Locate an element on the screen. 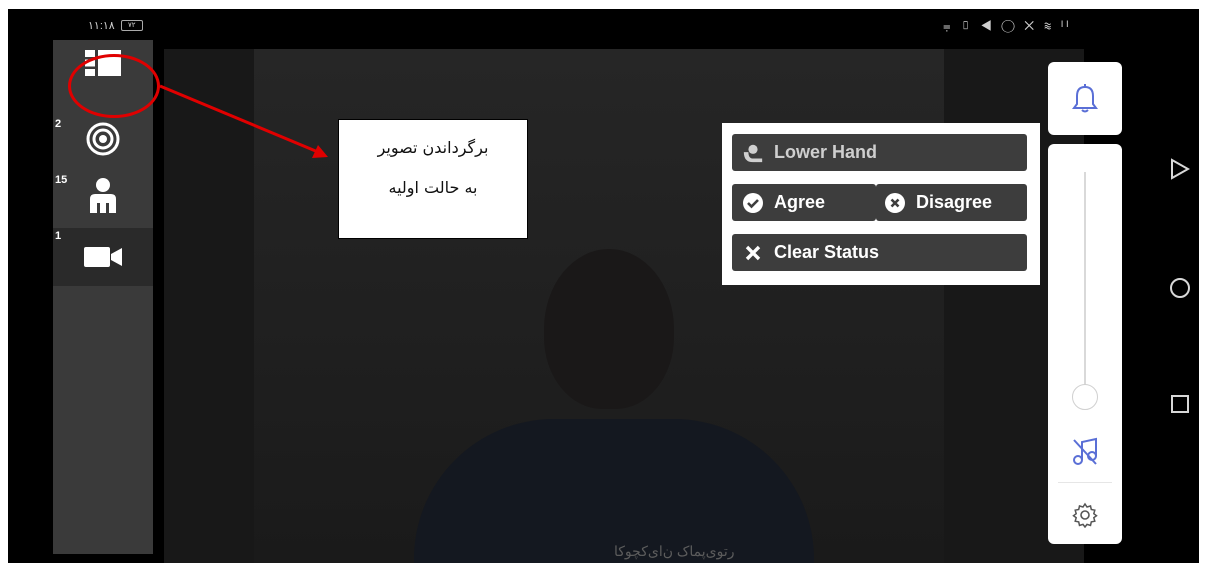  music-off-icon is located at coordinates (1085, 453).